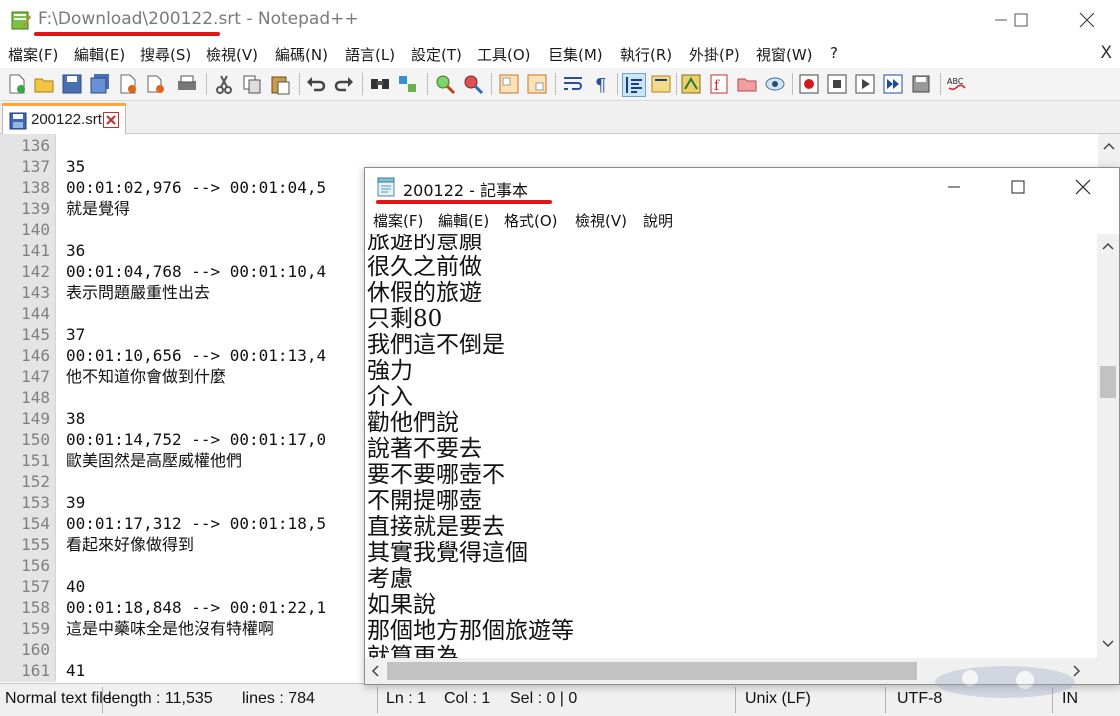 The width and height of the screenshot is (1120, 716). What do you see at coordinates (35, 271) in the screenshot?
I see `line-number: 142` at bounding box center [35, 271].